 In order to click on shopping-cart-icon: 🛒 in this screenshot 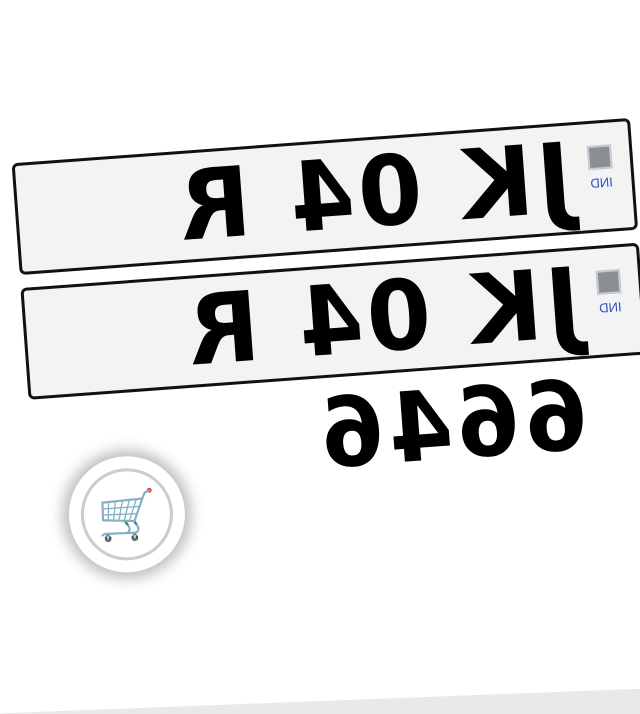, I will do `click(127, 514)`.